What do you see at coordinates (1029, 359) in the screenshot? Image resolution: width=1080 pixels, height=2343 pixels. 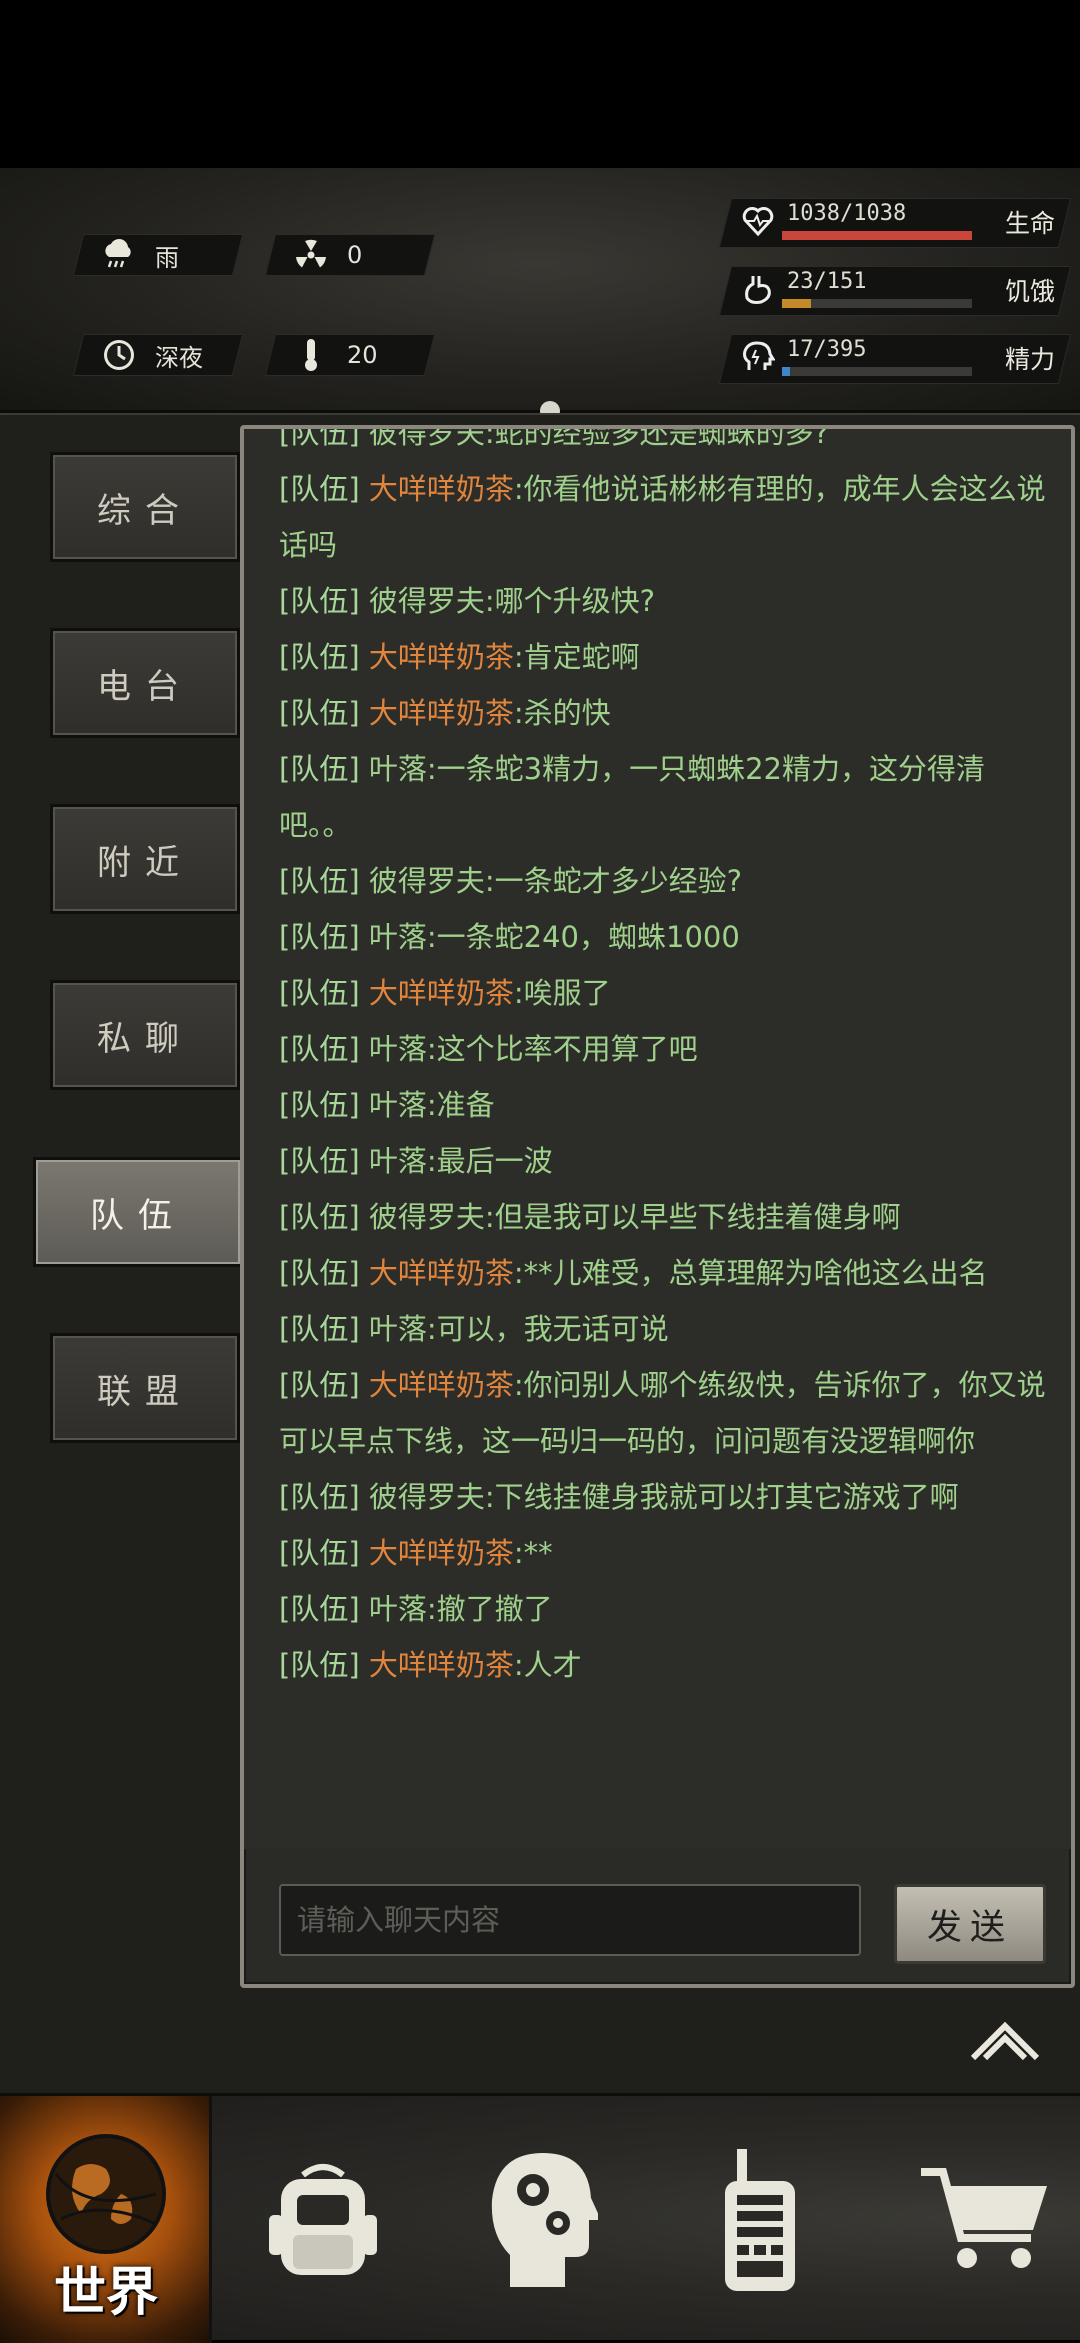 I see `vital-energy-label: 精力` at bounding box center [1029, 359].